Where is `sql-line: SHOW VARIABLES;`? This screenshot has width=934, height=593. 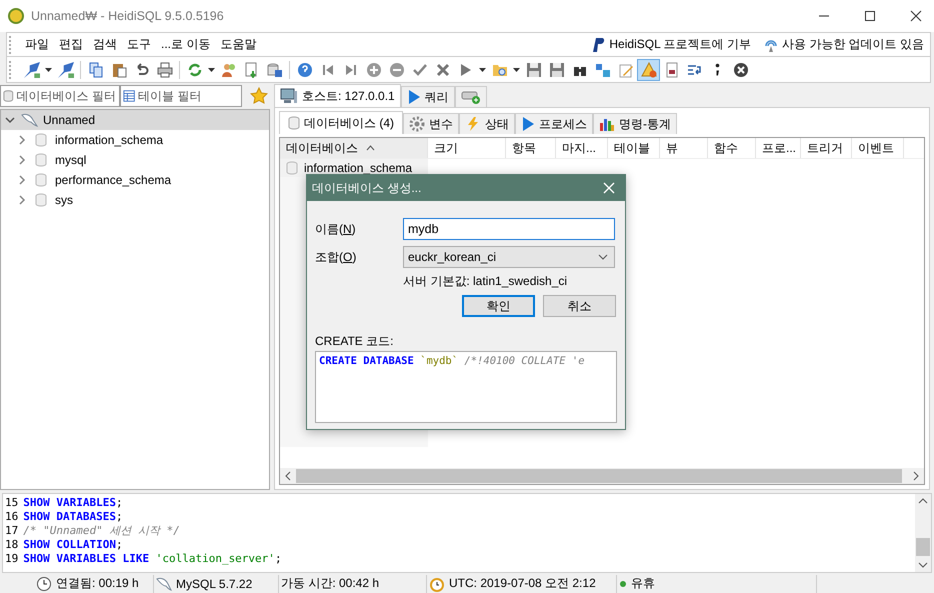
sql-line: SHOW VARIABLES; is located at coordinates (73, 503).